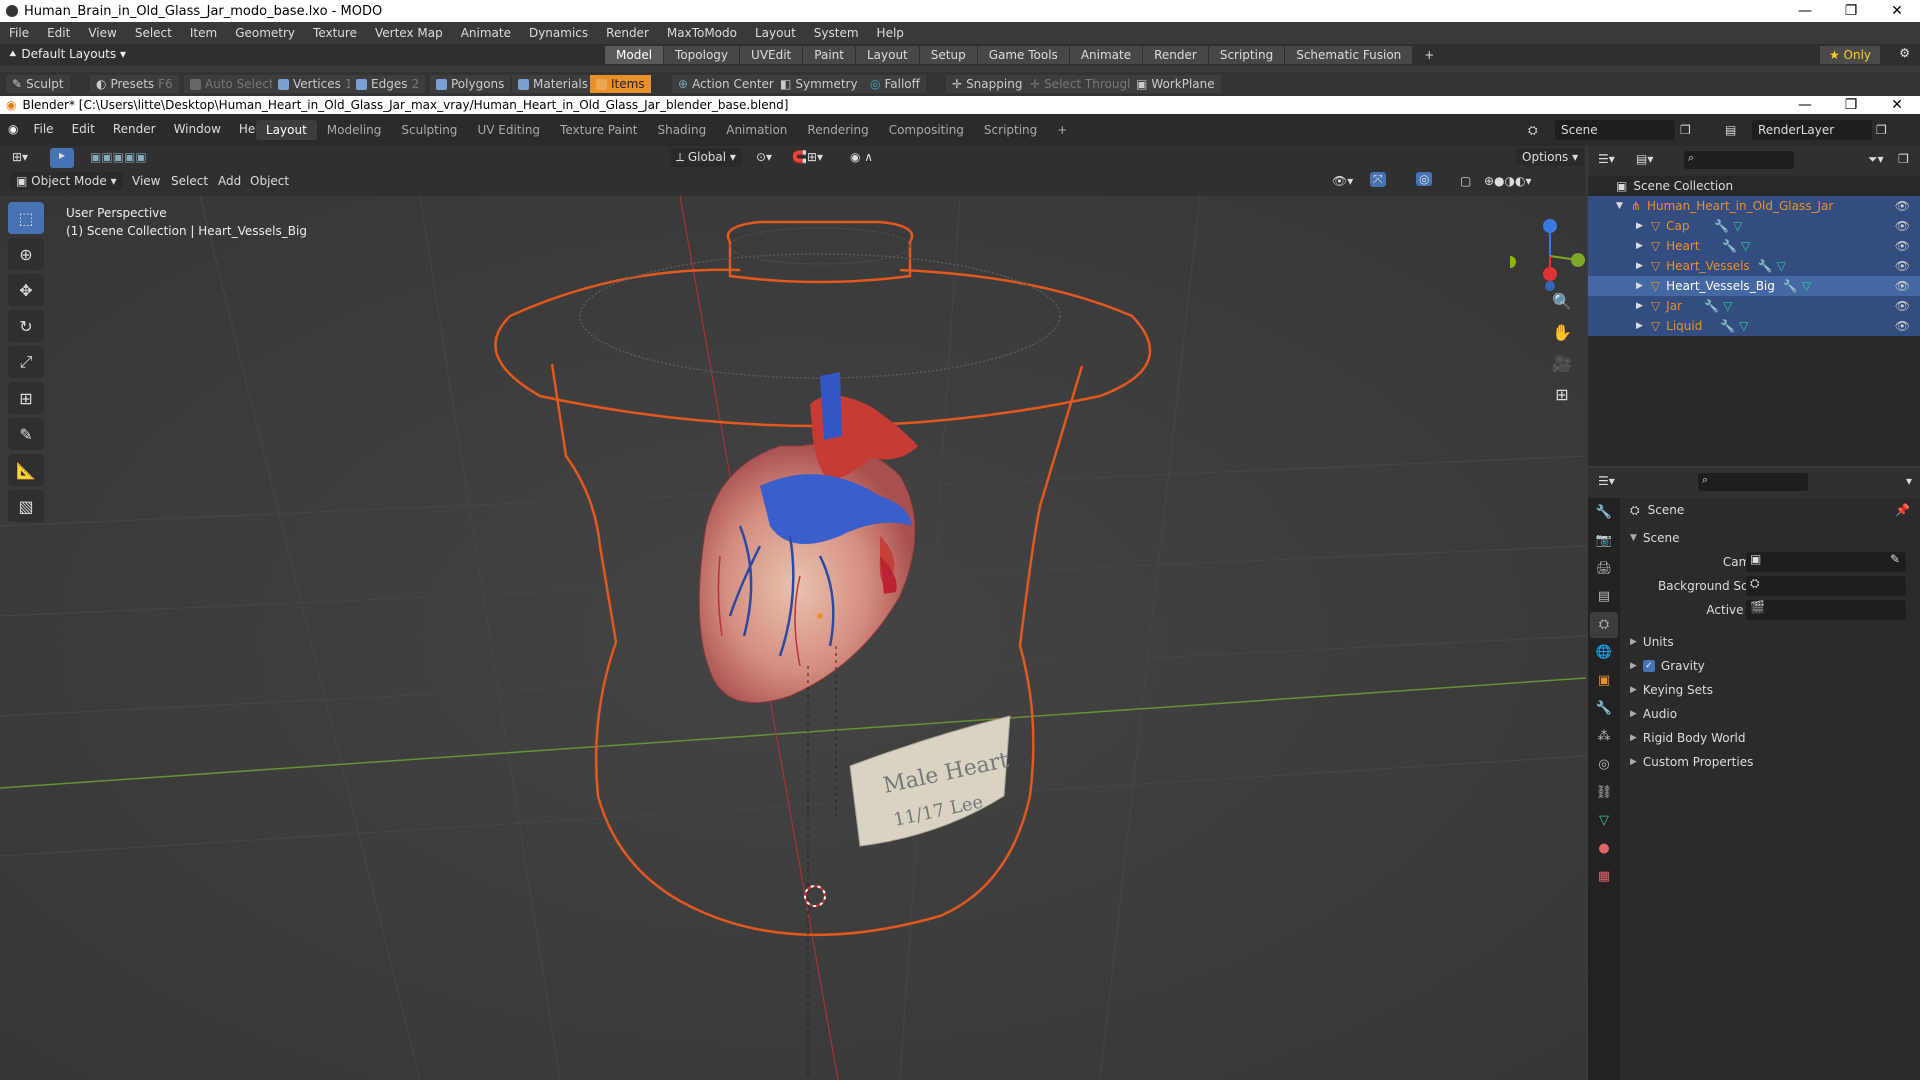  What do you see at coordinates (1465, 181) in the screenshot?
I see `xray-icon: ▢` at bounding box center [1465, 181].